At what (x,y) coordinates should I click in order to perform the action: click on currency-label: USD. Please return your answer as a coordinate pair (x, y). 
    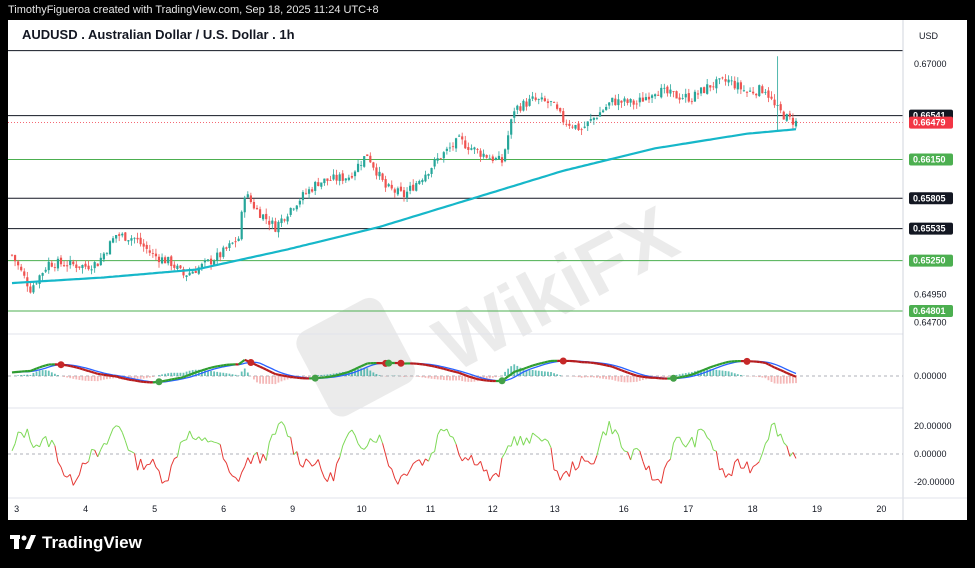
    Looking at the image, I should click on (929, 36).